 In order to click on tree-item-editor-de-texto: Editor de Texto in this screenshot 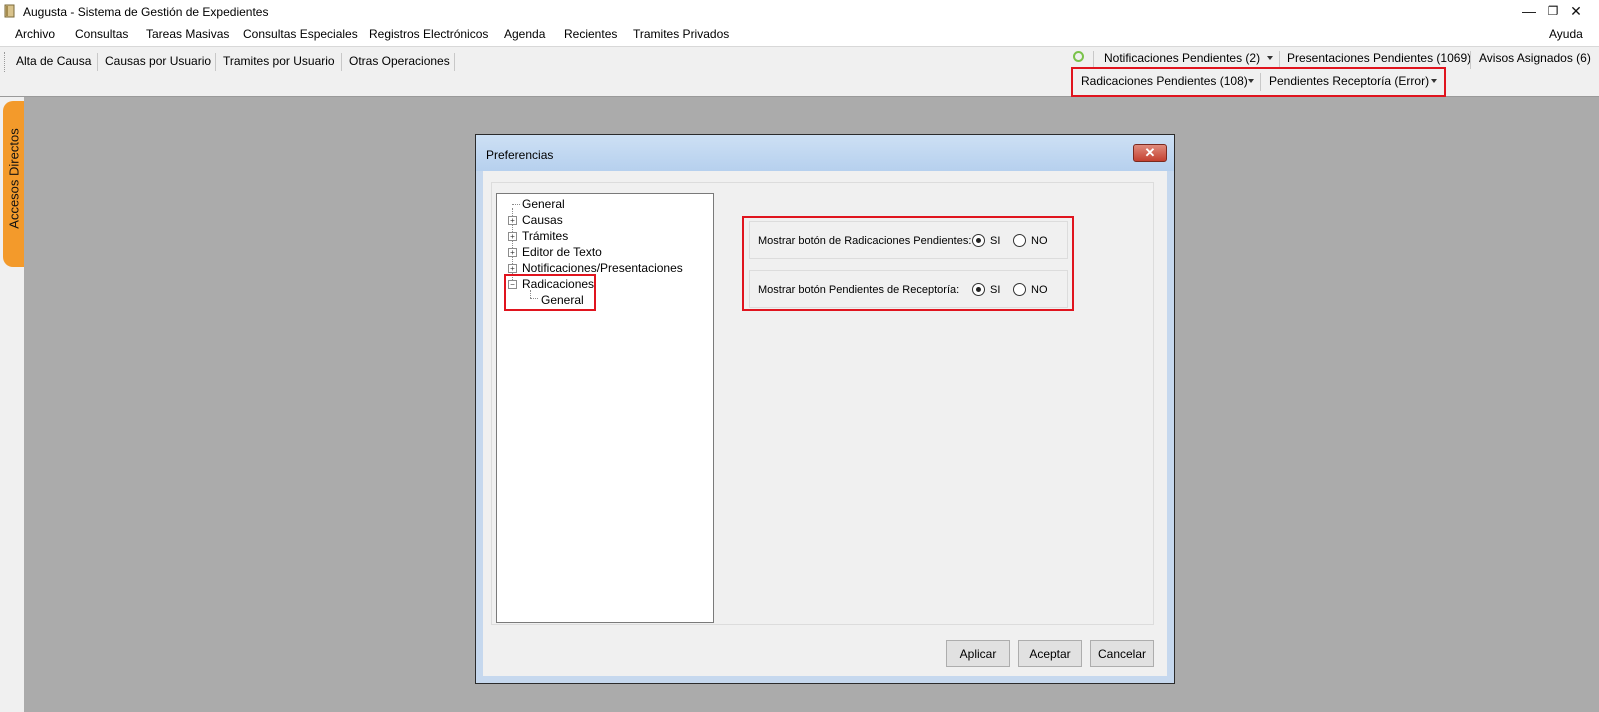, I will do `click(562, 252)`.